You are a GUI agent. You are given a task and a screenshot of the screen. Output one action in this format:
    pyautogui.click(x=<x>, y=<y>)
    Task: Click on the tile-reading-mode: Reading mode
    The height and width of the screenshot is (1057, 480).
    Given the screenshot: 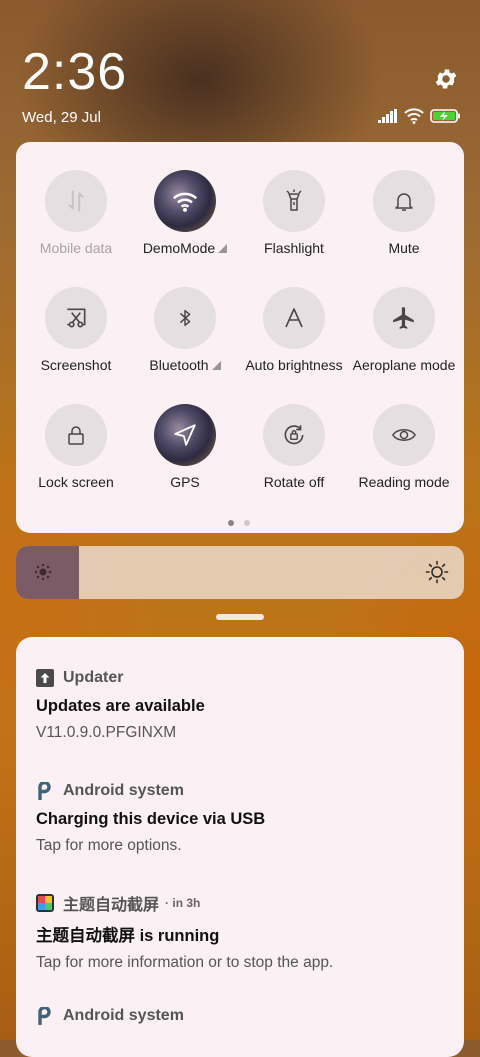 What is the action you would take?
    pyautogui.click(x=404, y=447)
    